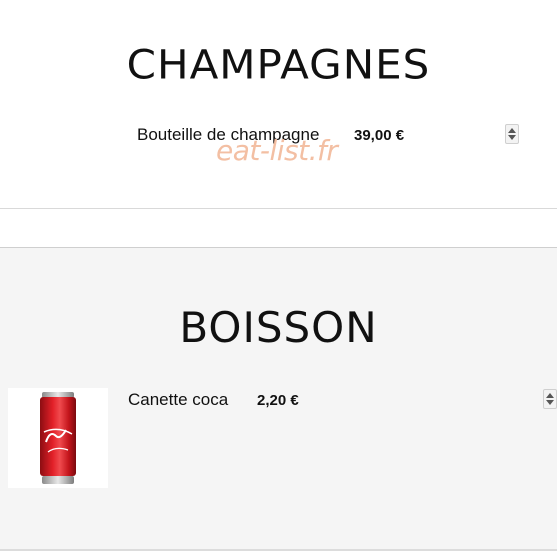 The image size is (557, 551). What do you see at coordinates (278, 400) in the screenshot?
I see `menu-item-price: 2,20 €` at bounding box center [278, 400].